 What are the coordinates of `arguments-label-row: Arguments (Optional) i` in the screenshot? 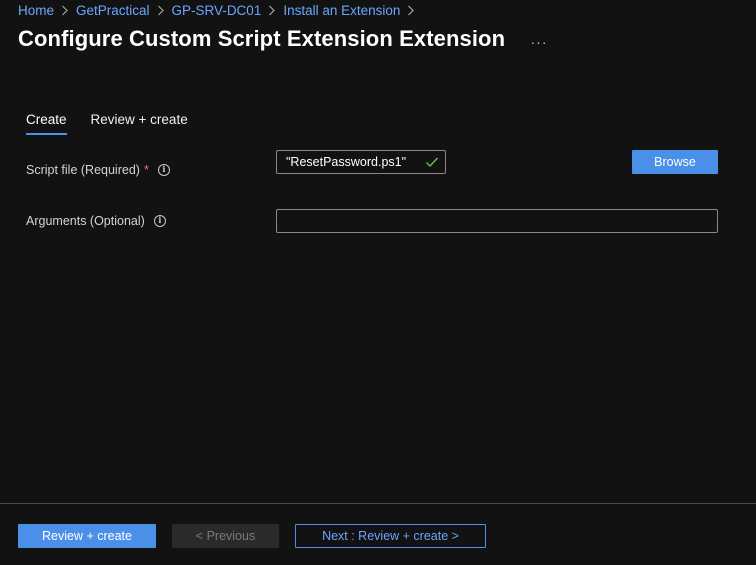 It's located at (96, 221).